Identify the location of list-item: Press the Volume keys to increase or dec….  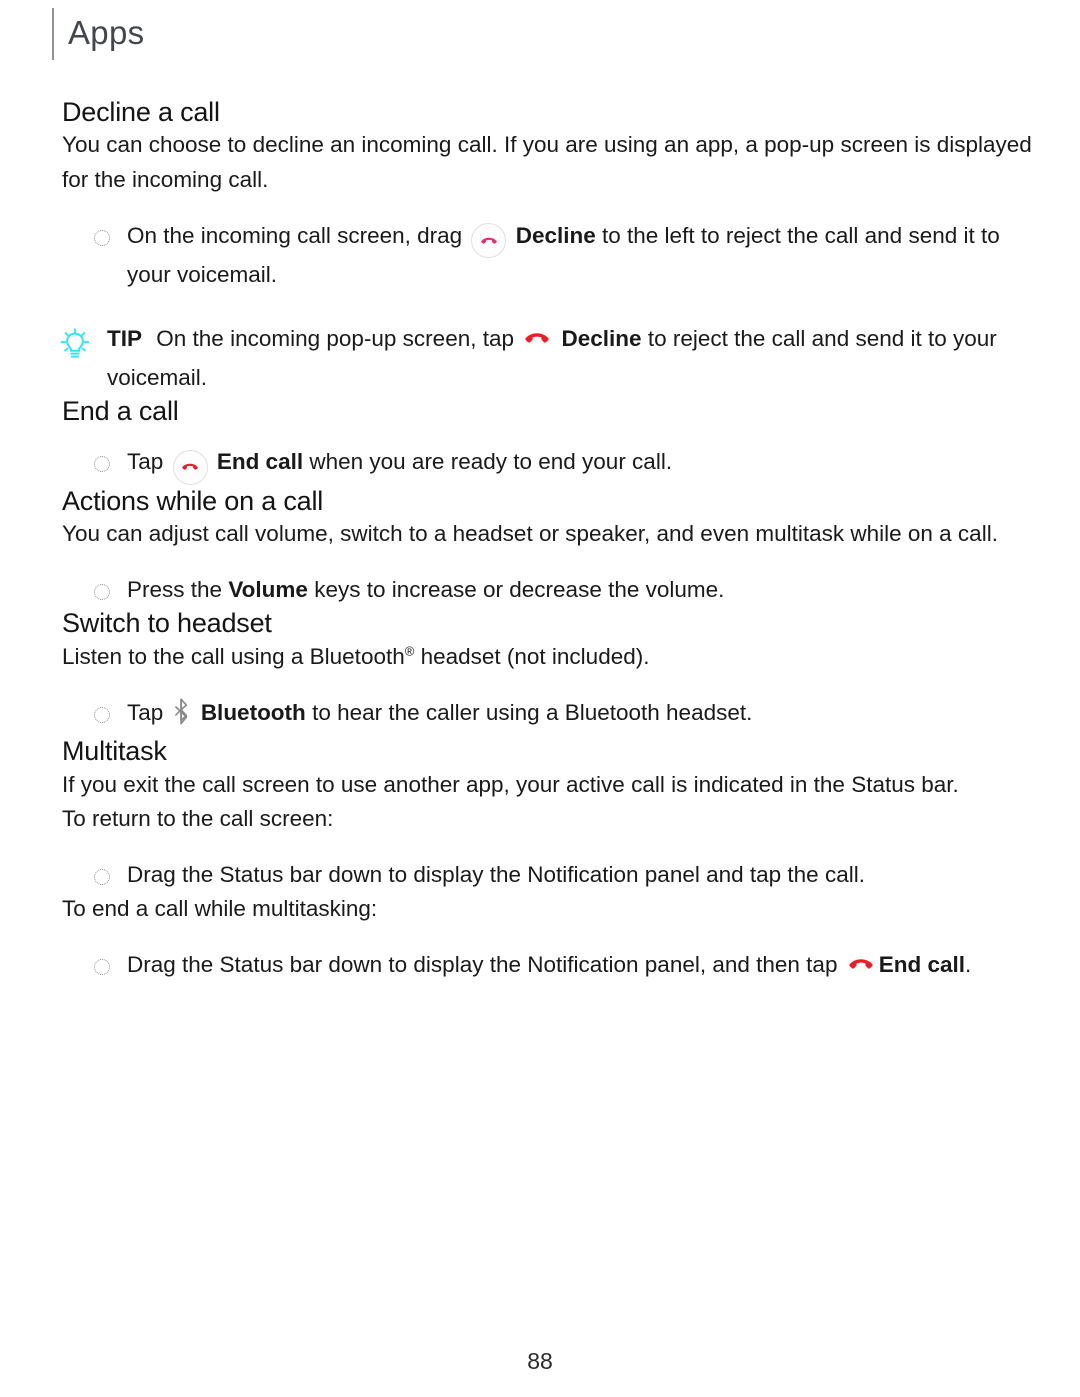
(563, 590).